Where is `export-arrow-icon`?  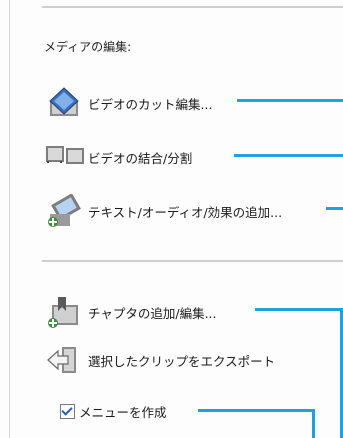 export-arrow-icon is located at coordinates (64, 360).